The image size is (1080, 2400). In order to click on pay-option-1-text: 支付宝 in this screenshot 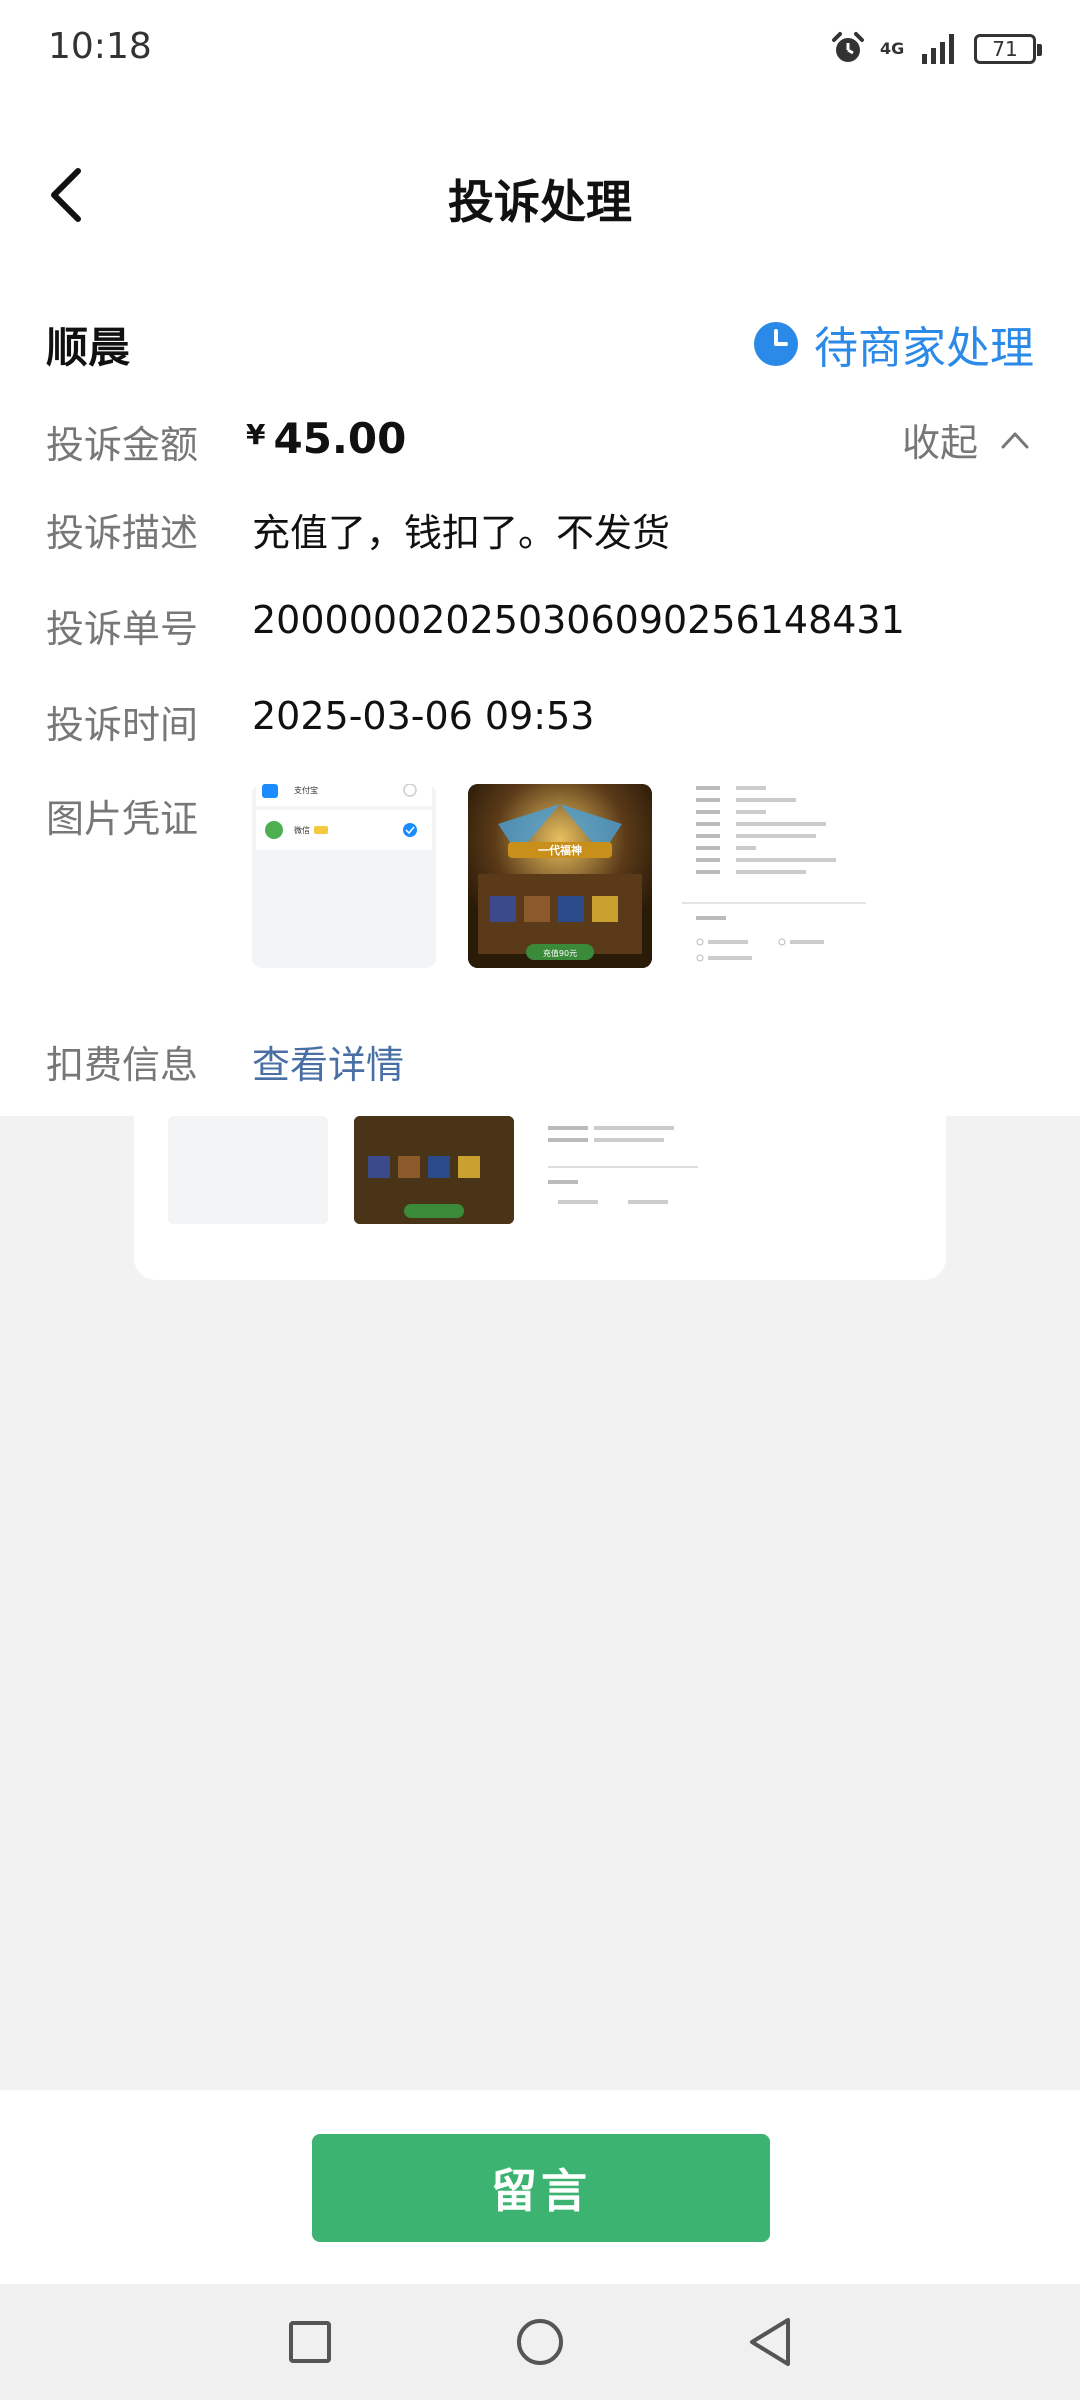, I will do `click(306, 790)`.